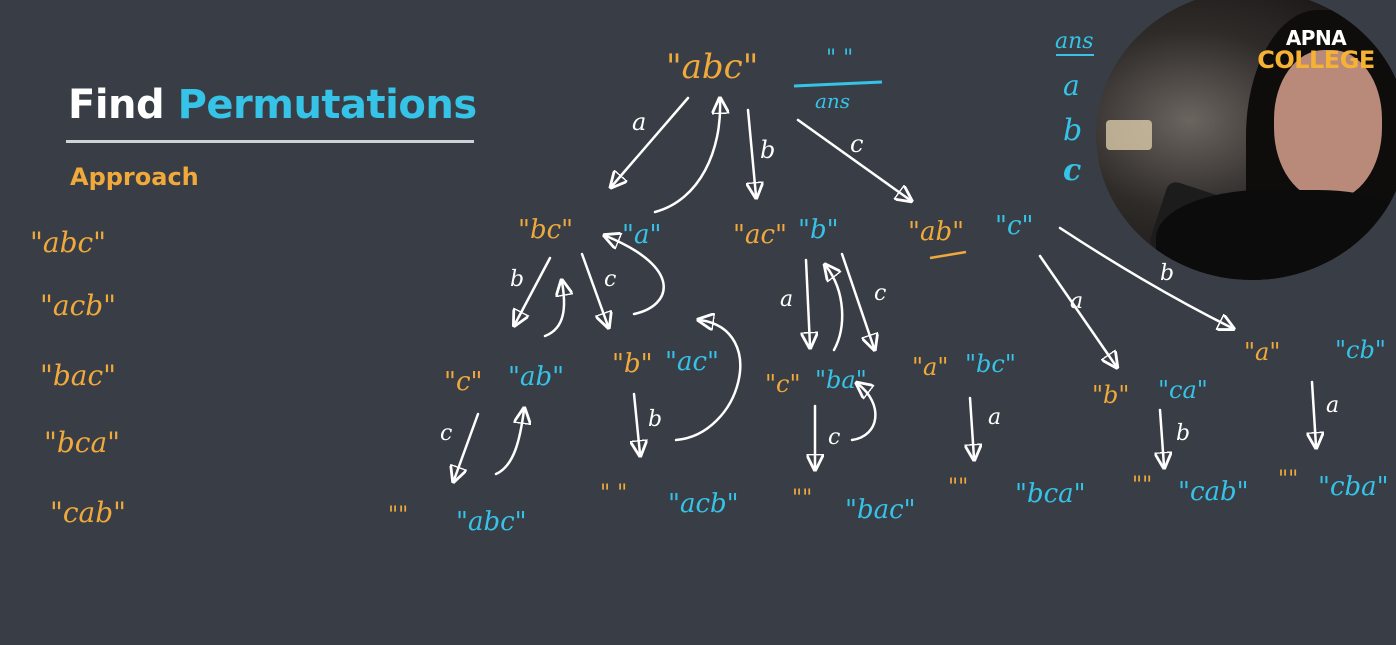  What do you see at coordinates (692, 362) in the screenshot?
I see `node-ans: "ac"` at bounding box center [692, 362].